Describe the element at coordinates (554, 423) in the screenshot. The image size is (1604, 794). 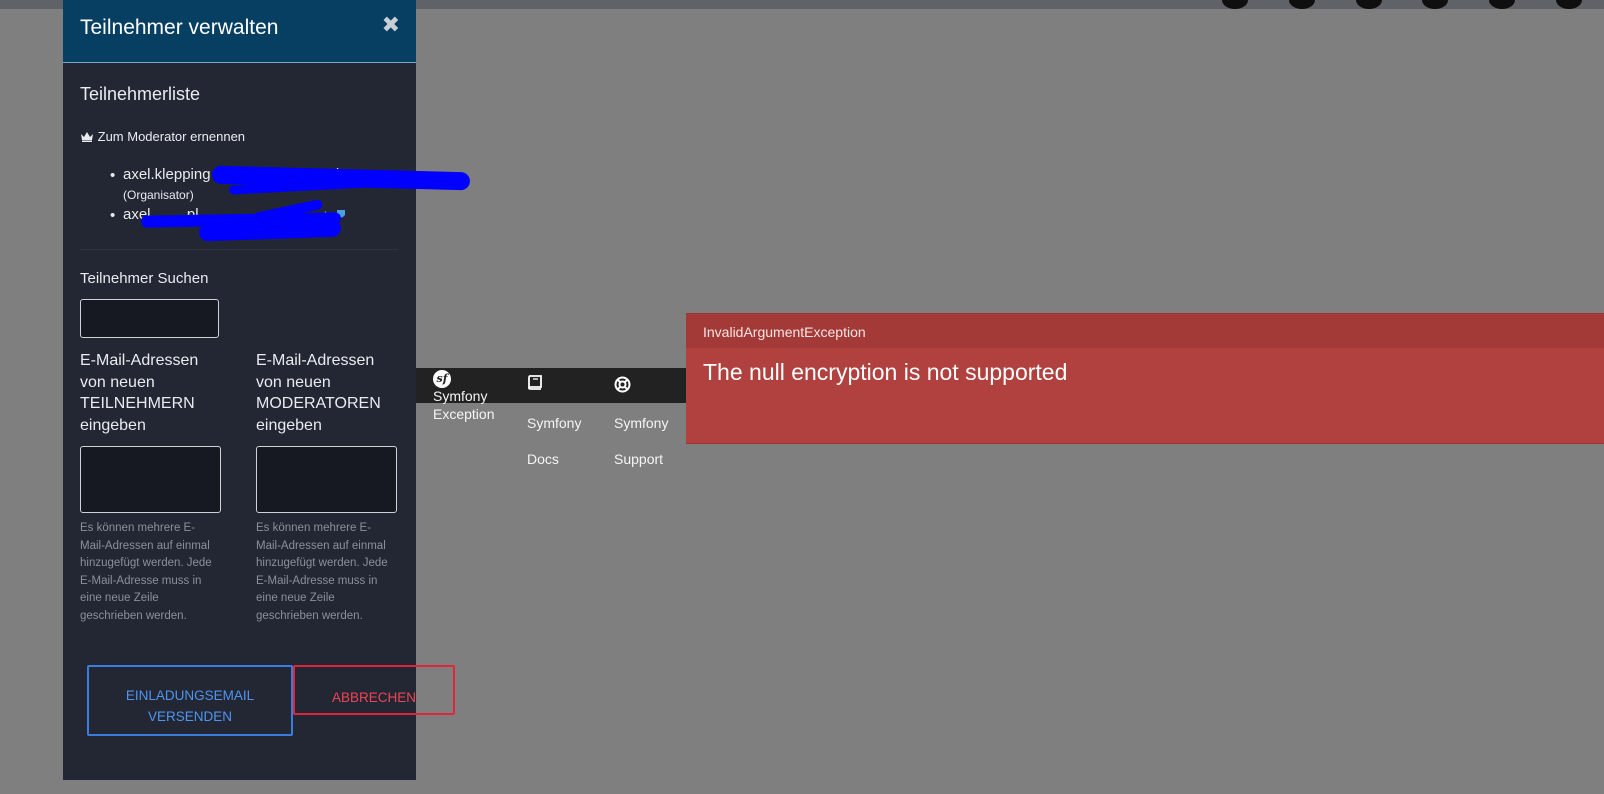
I see `symfony-docs-line1: Symfony` at that location.